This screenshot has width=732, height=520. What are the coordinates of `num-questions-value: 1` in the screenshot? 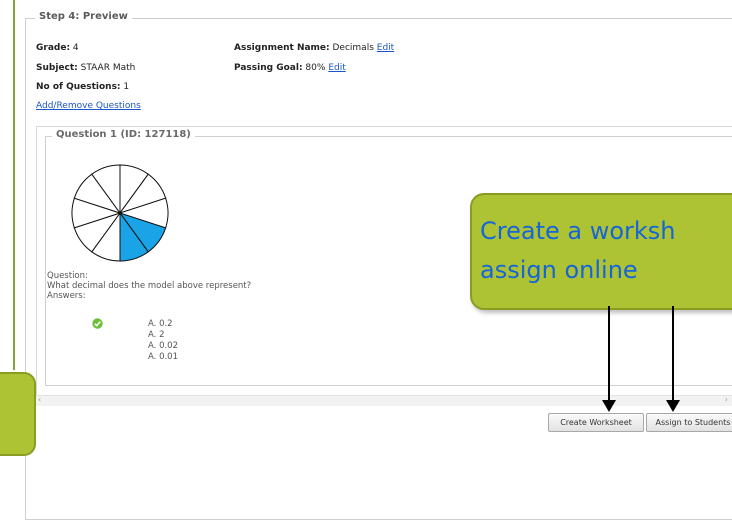 It's located at (126, 87).